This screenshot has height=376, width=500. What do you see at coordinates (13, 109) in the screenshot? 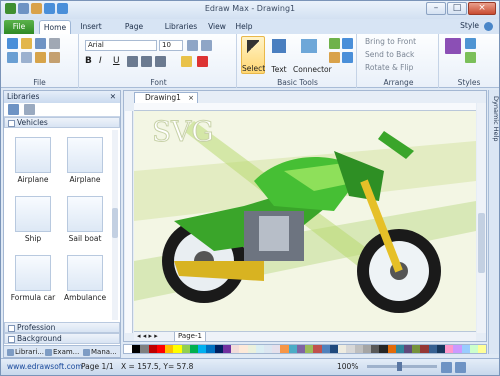
I see `library-menu-icon` at bounding box center [13, 109].